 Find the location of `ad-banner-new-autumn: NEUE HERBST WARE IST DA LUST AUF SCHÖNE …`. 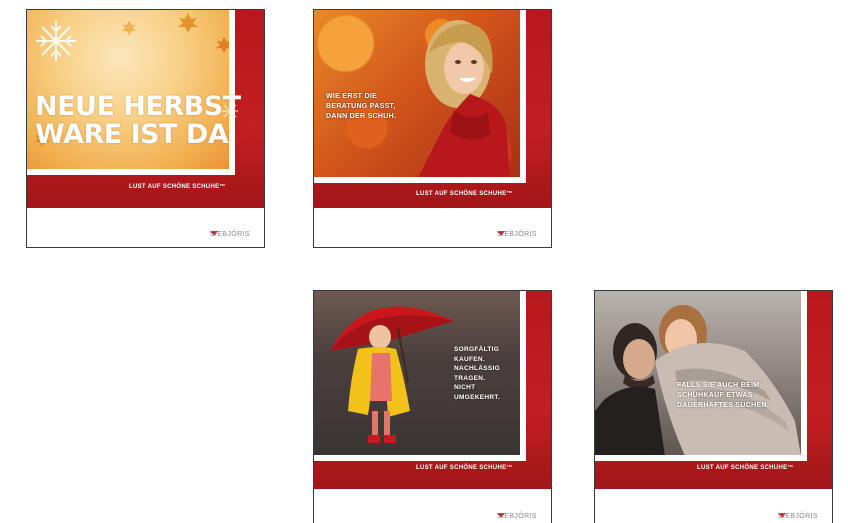

ad-banner-new-autumn: NEUE HERBST WARE IST DA LUST AUF SCHÖNE … is located at coordinates (145, 128).